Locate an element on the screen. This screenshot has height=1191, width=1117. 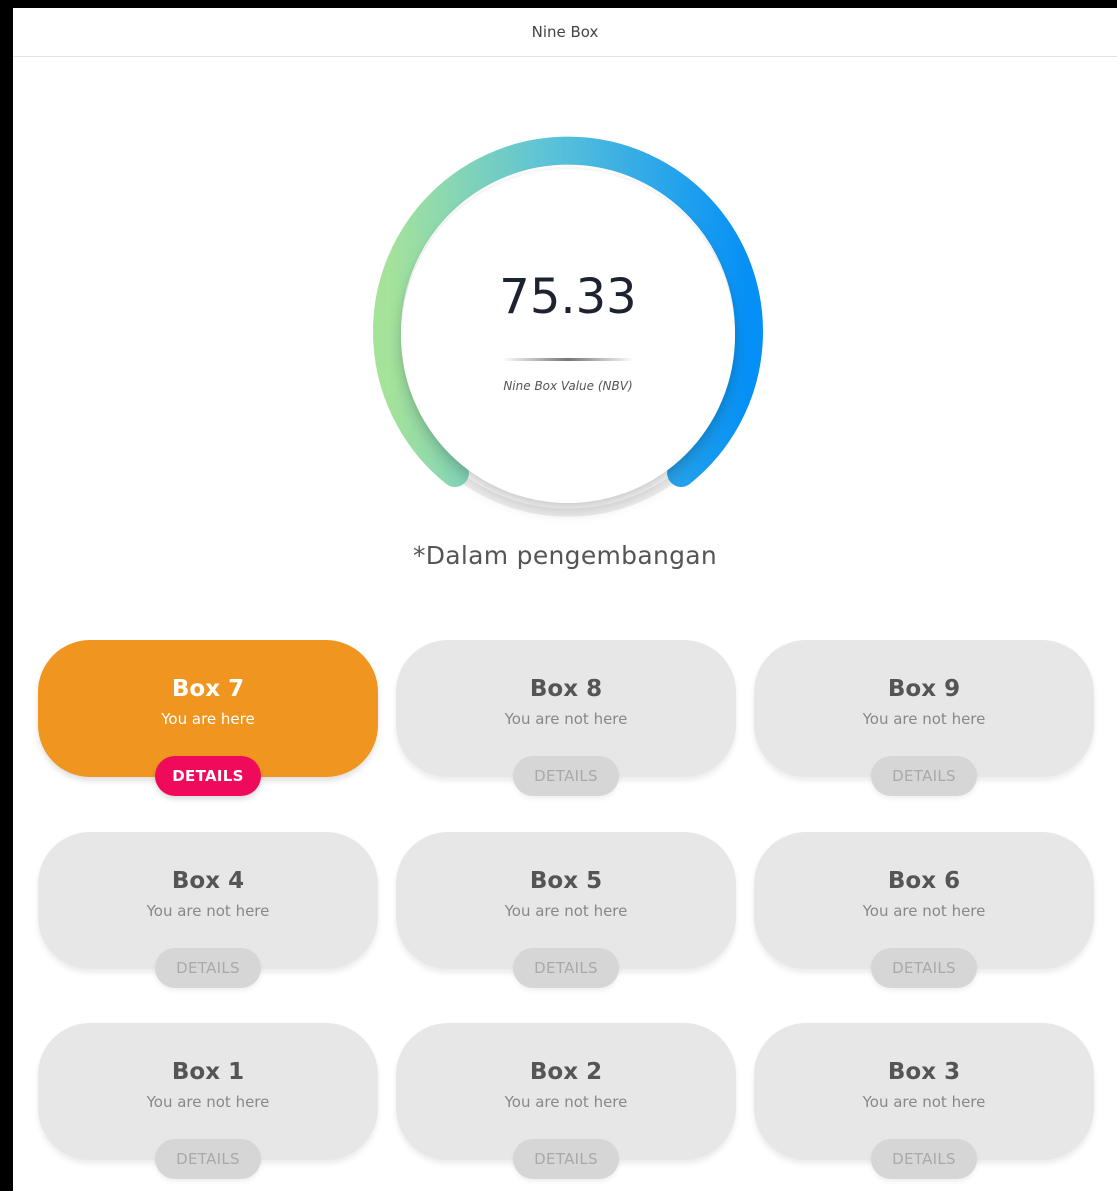
box-title: Box 8 is located at coordinates (566, 689).